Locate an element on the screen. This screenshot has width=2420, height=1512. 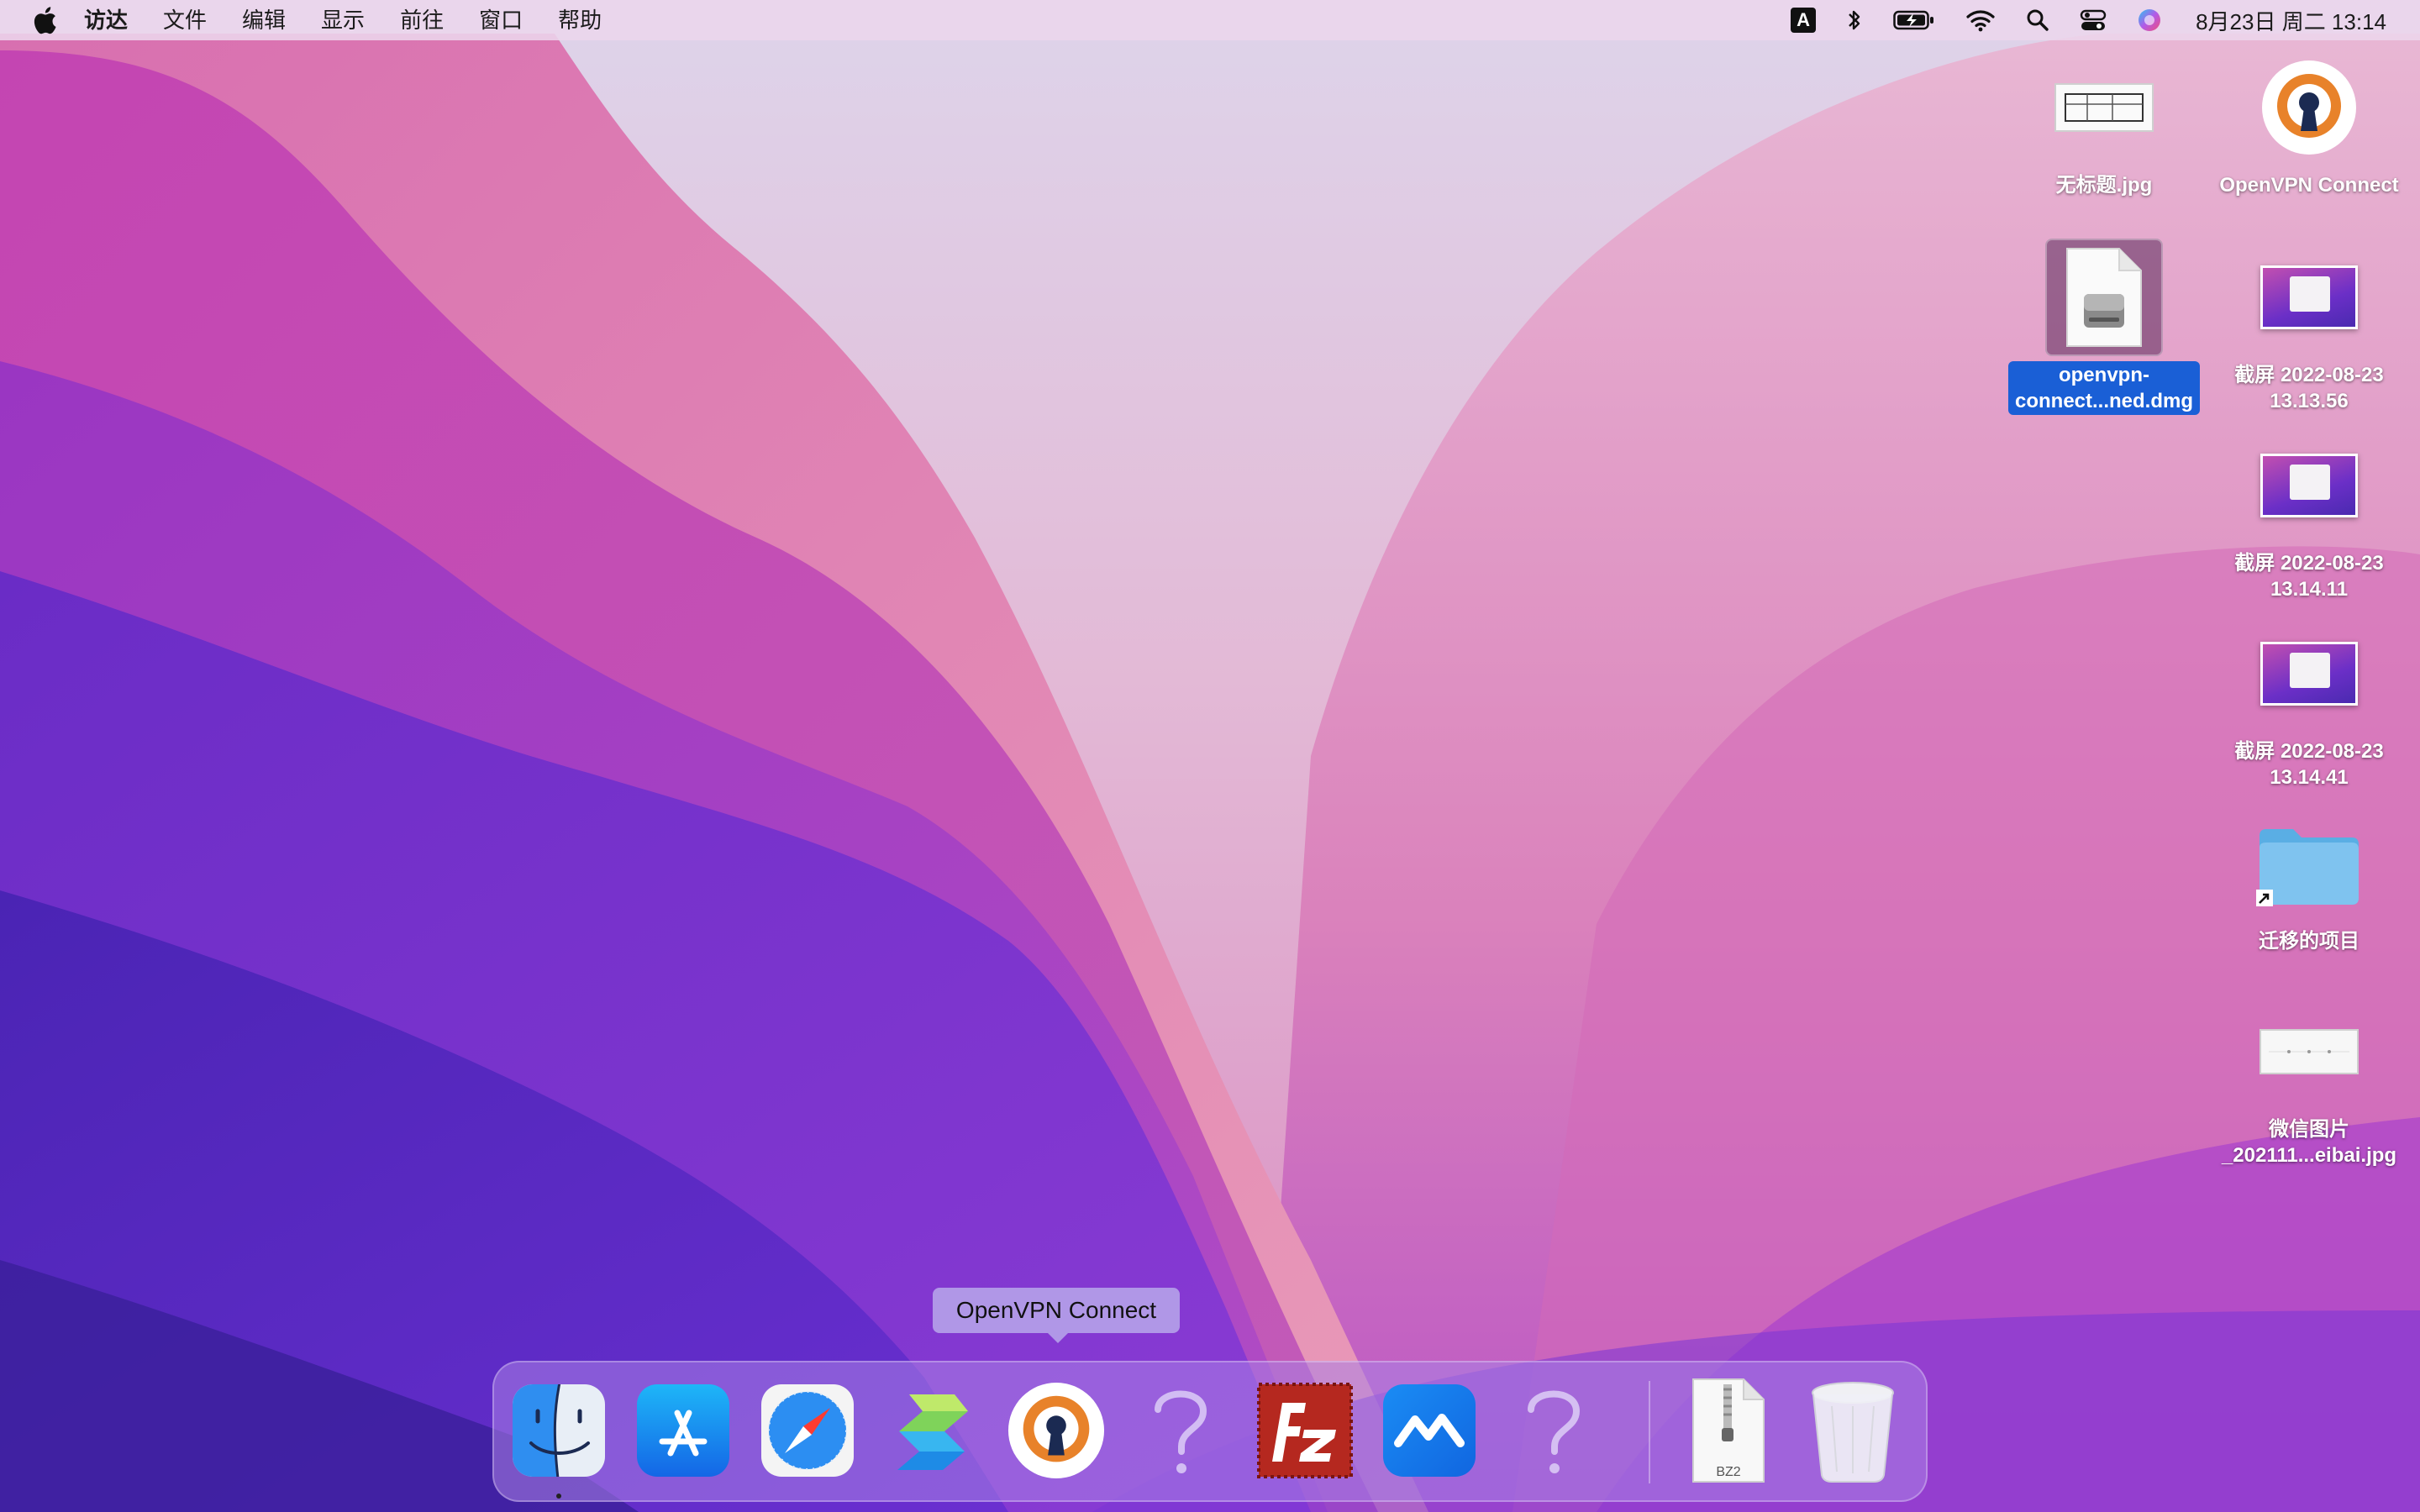
desktop-icon-openvpn-dmg: openvpn- connect...ned.dmg is located at coordinates (2104, 327).